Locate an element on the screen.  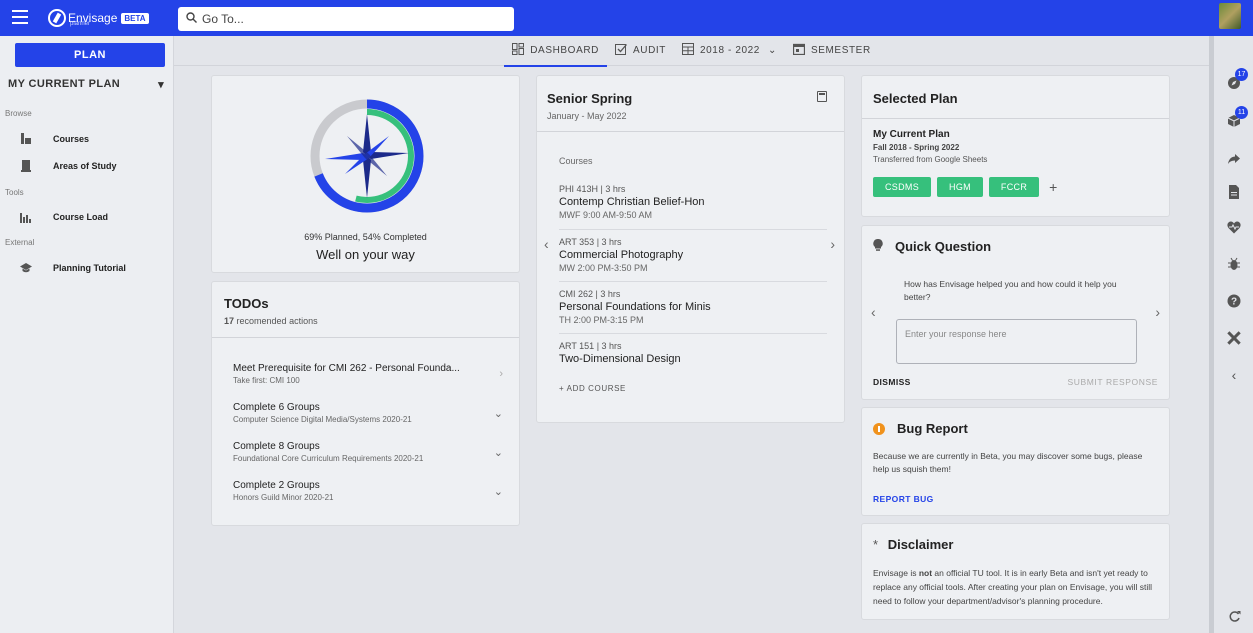
course-meta: ART 151 | 3 hrs is located at coordinates (590, 346).